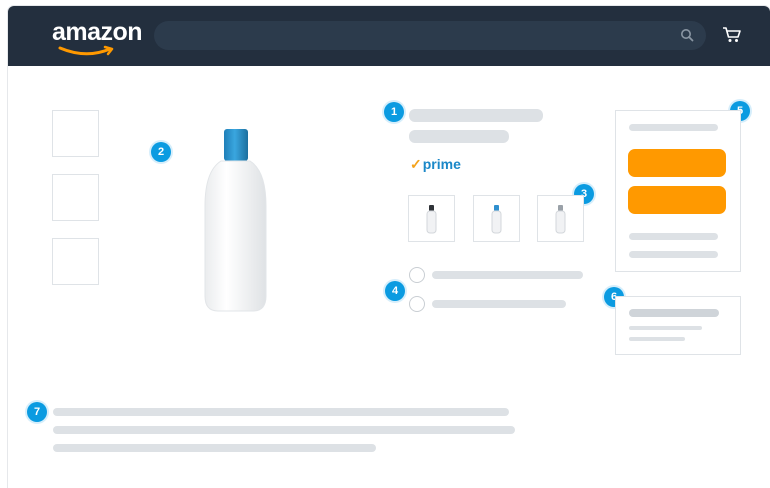  What do you see at coordinates (97, 32) in the screenshot?
I see `amazon-logo: amazon` at bounding box center [97, 32].